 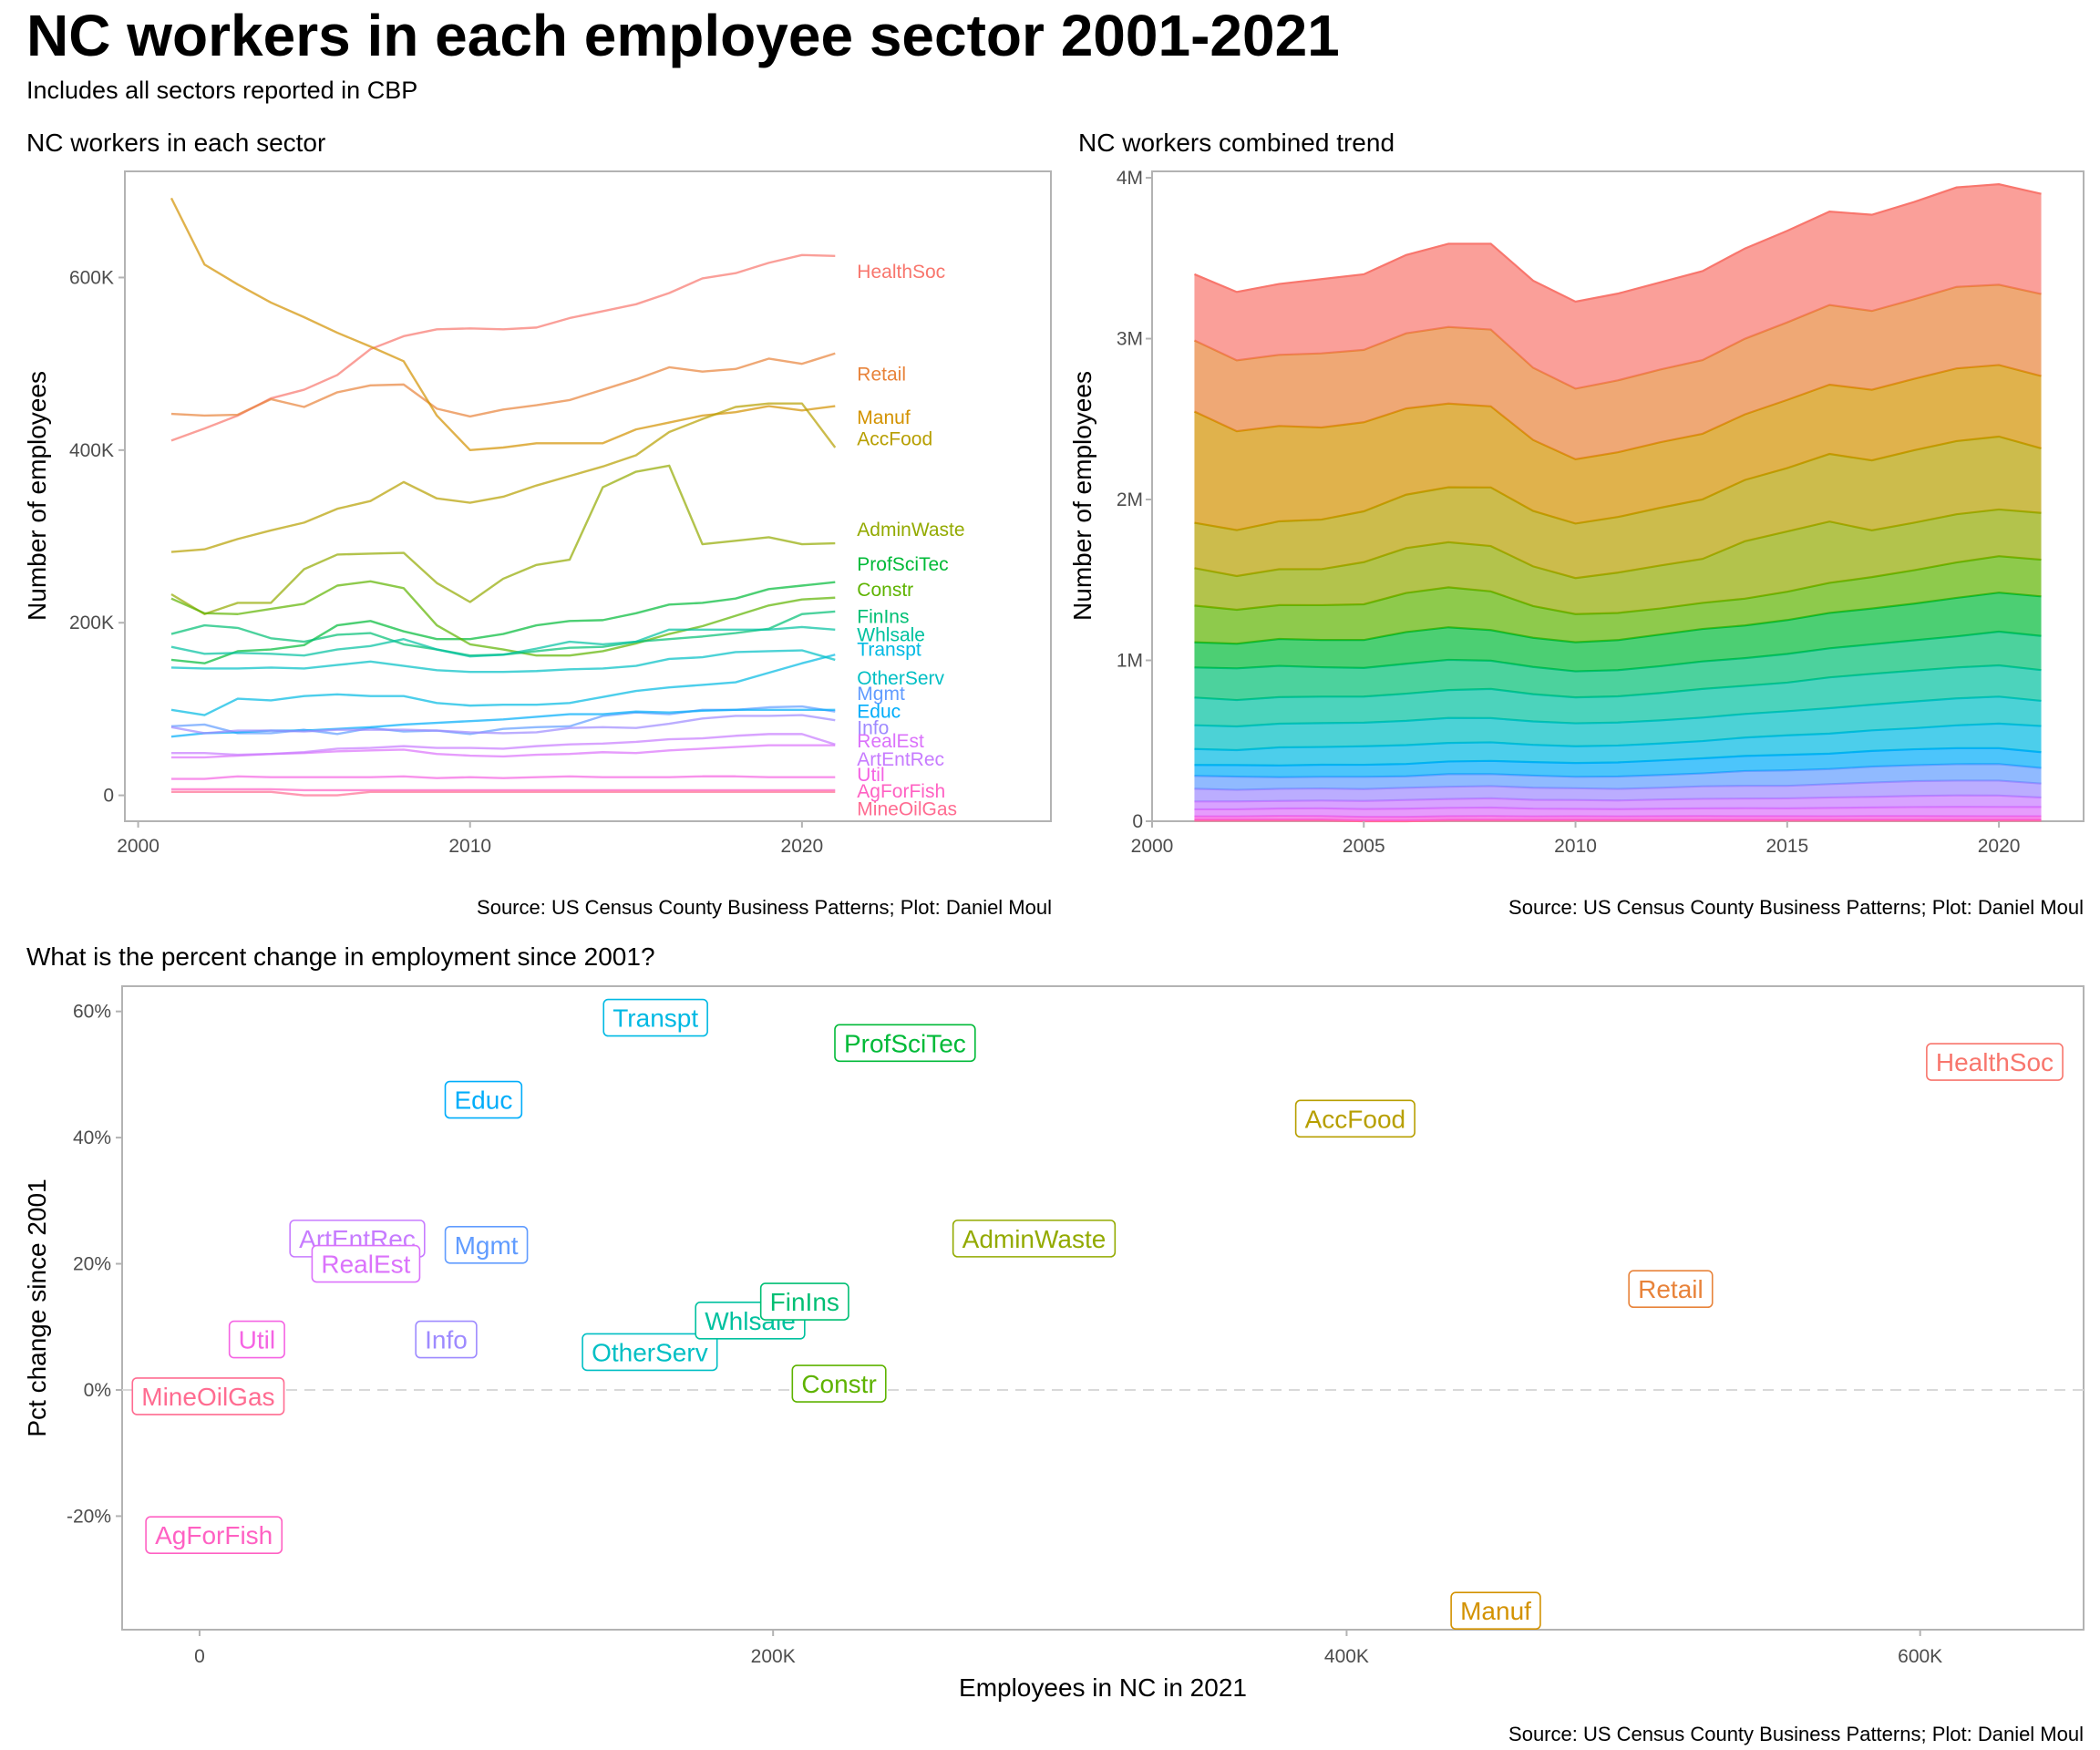 What do you see at coordinates (503, 793) in the screenshot?
I see `series-line-mineoilgas` at bounding box center [503, 793].